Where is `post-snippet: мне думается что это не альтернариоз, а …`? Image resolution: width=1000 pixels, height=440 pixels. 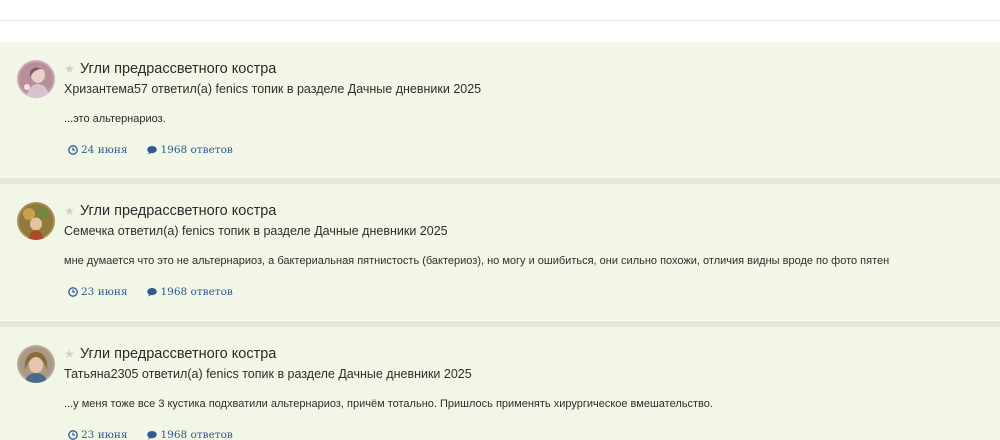
post-snippet: мне думается что это не альтернариоз, а … is located at coordinates (477, 261).